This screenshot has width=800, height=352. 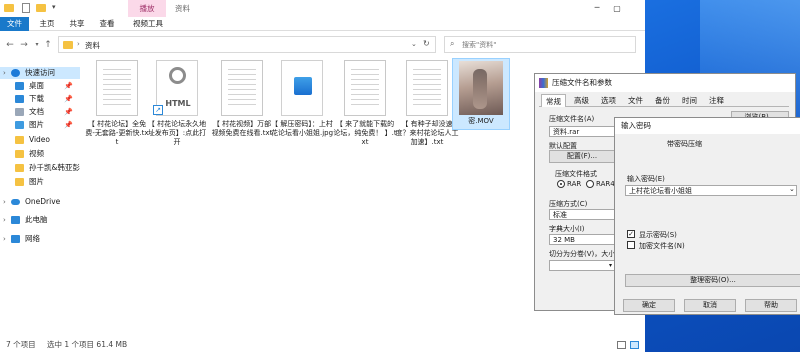 I want to click on split-volumes-input: ▾, so click(x=582, y=265).